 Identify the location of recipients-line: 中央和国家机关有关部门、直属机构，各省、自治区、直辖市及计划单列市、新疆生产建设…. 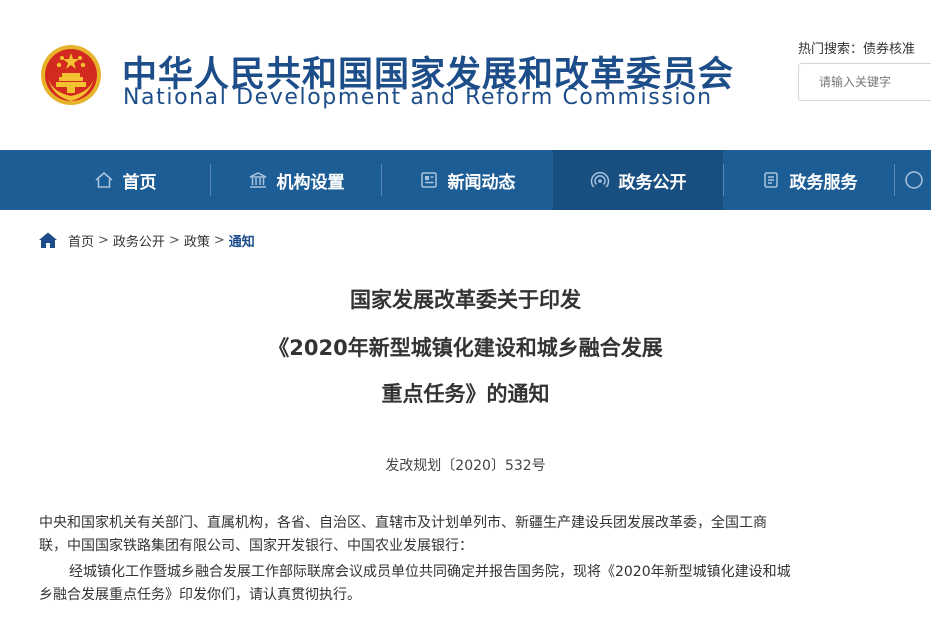
(403, 523).